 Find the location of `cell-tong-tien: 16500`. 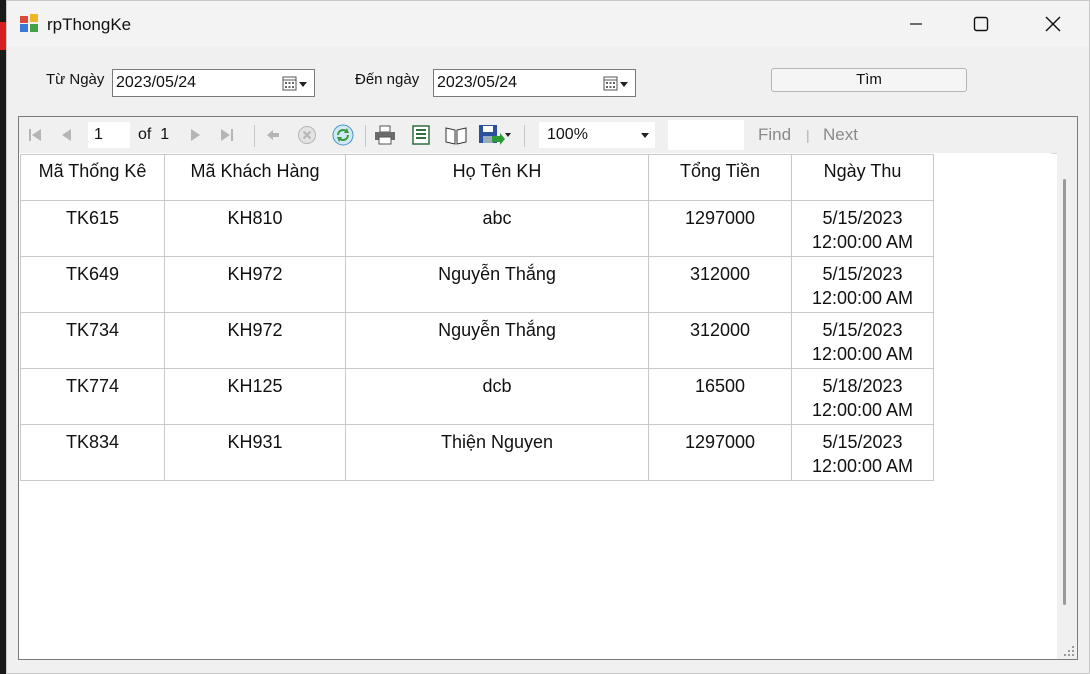

cell-tong-tien: 16500 is located at coordinates (720, 396).